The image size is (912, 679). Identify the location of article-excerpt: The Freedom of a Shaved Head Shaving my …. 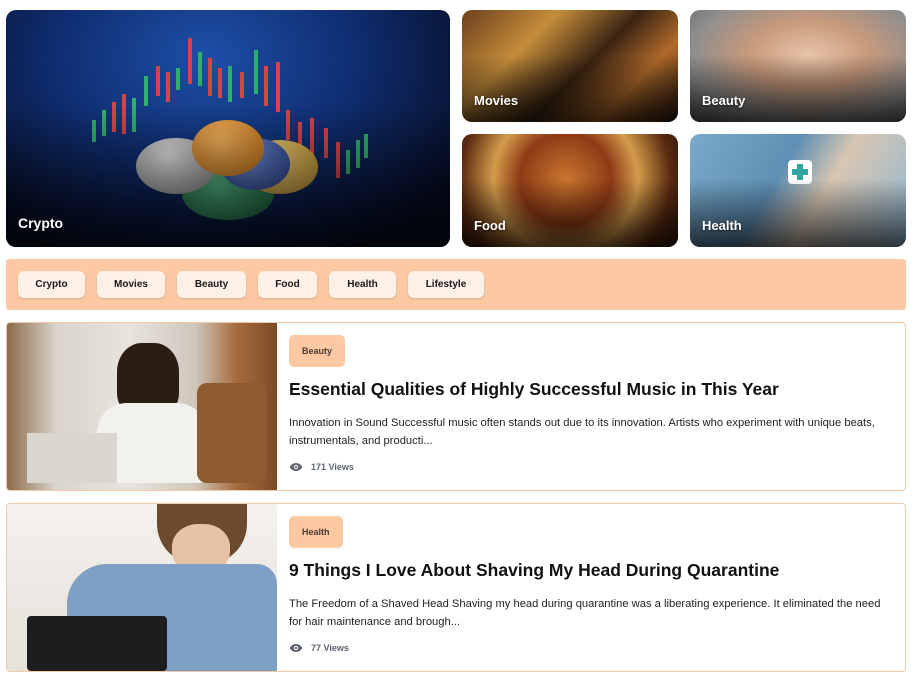
(585, 613).